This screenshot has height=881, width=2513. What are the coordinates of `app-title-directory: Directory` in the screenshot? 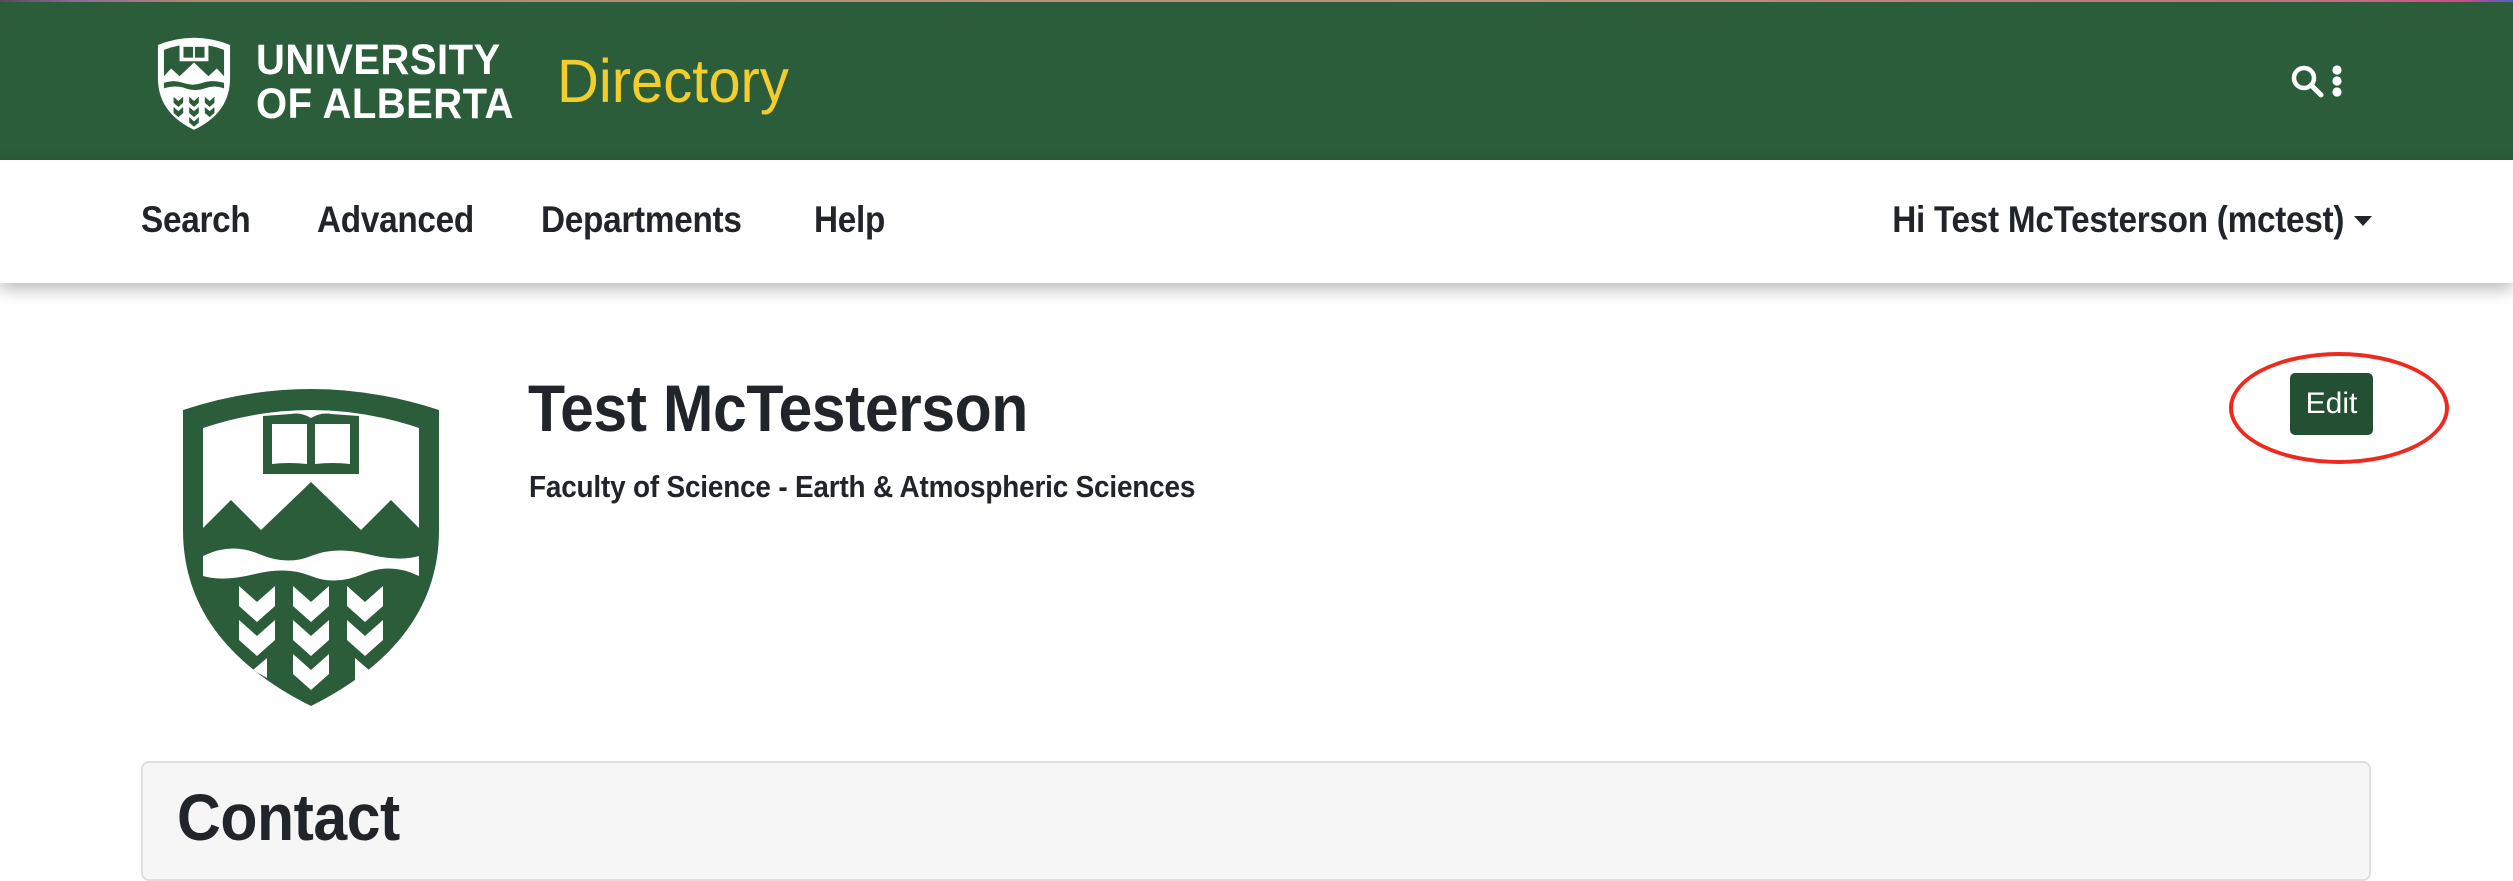 It's located at (673, 81).